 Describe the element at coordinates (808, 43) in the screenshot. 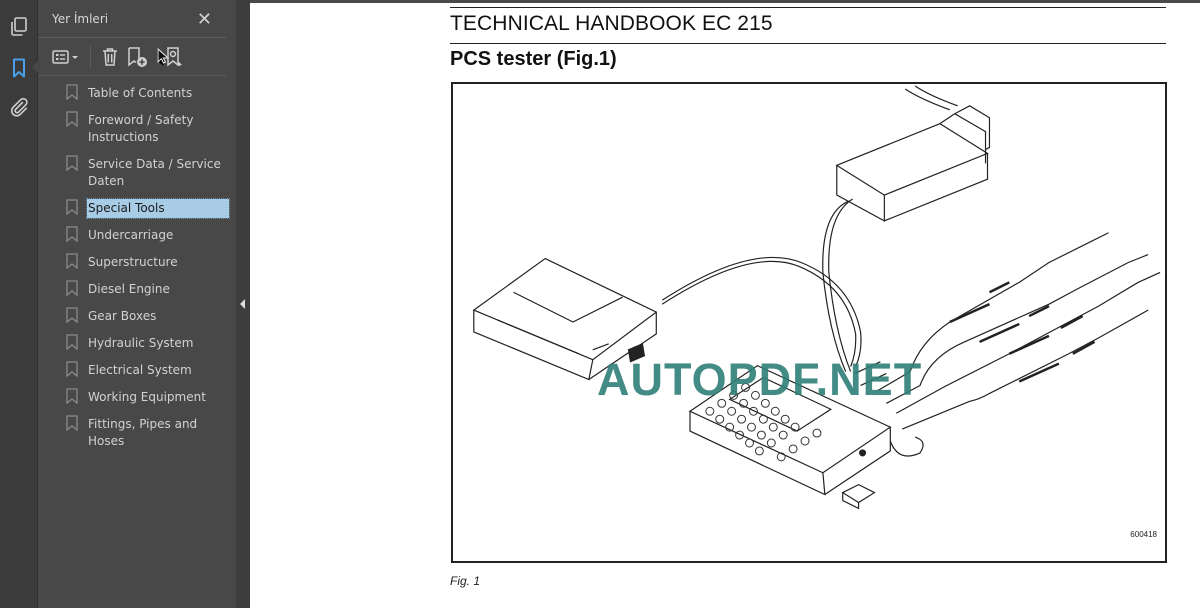

I see `header-bottom-rule` at that location.